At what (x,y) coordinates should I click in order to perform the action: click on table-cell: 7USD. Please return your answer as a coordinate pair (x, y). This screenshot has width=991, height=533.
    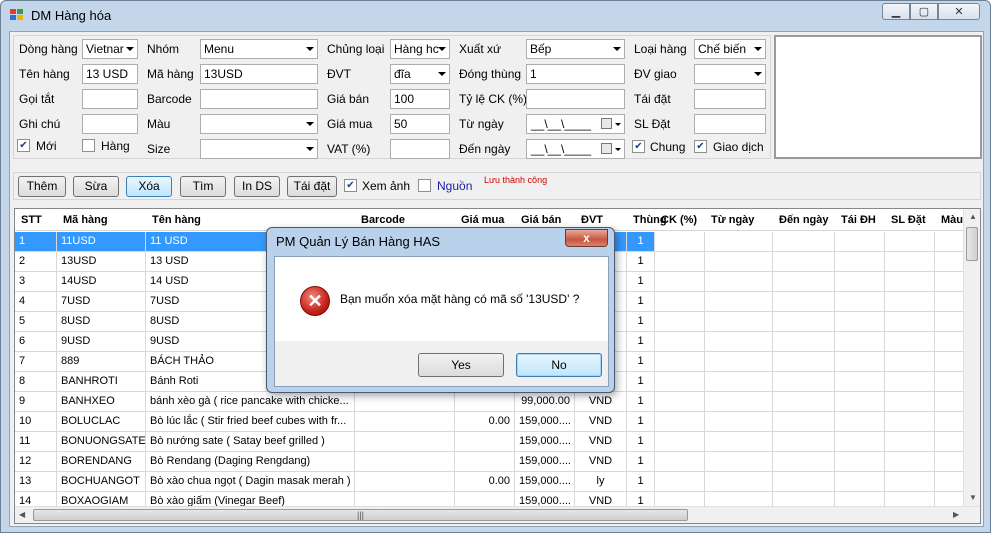
    Looking at the image, I should click on (101, 302).